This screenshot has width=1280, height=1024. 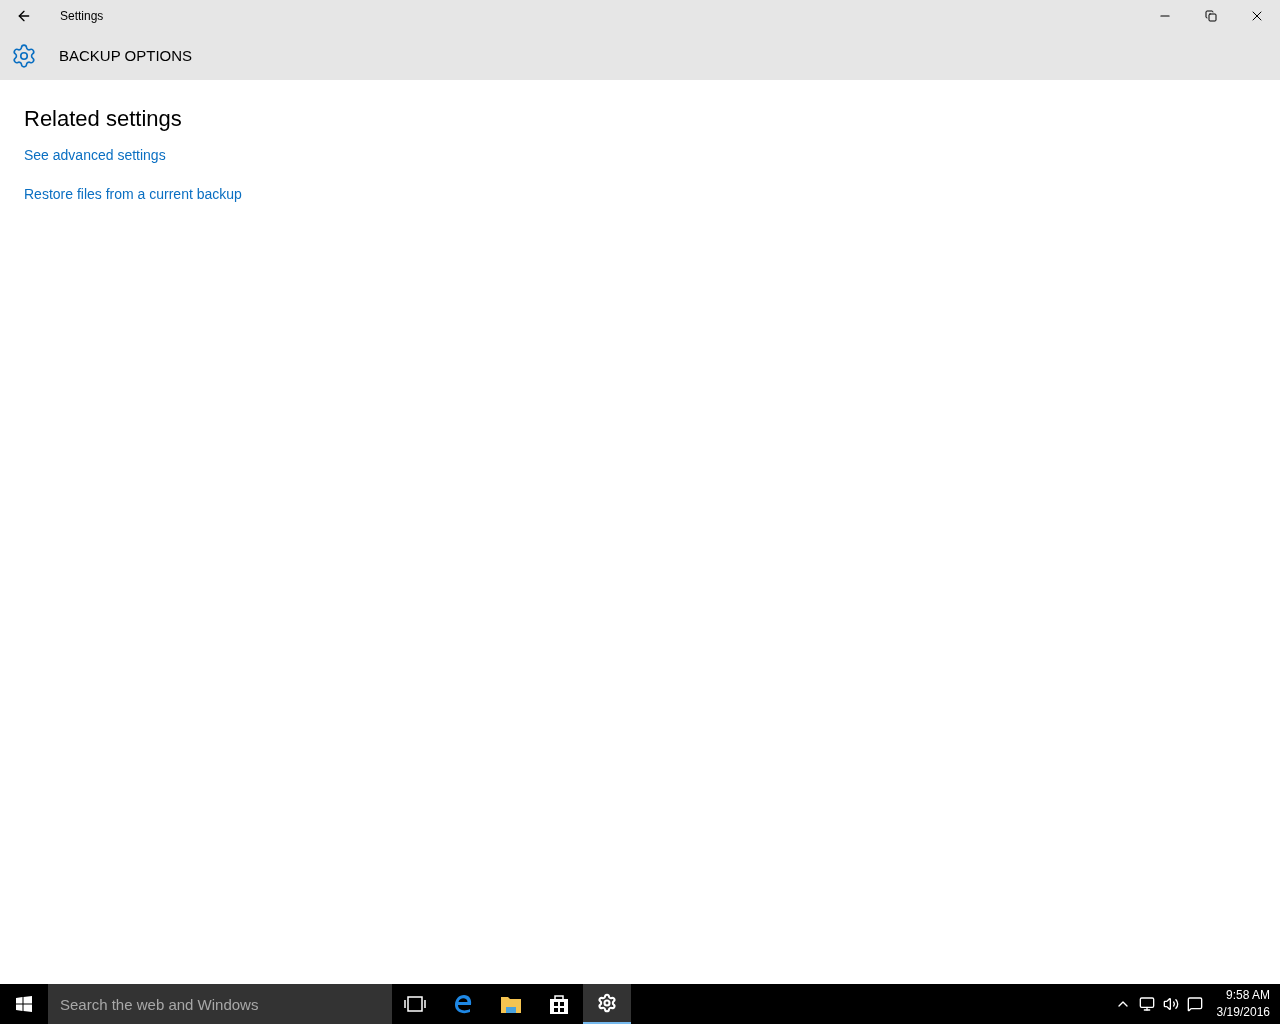 I want to click on restore-icon, so click(x=1211, y=16).